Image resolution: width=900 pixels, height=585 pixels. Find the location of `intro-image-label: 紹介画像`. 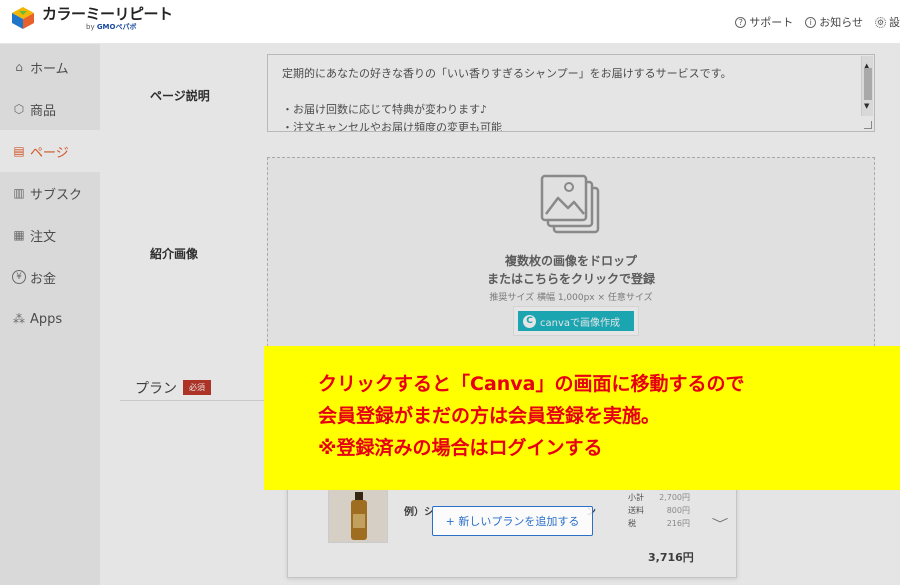

intro-image-label: 紹介画像 is located at coordinates (174, 254).